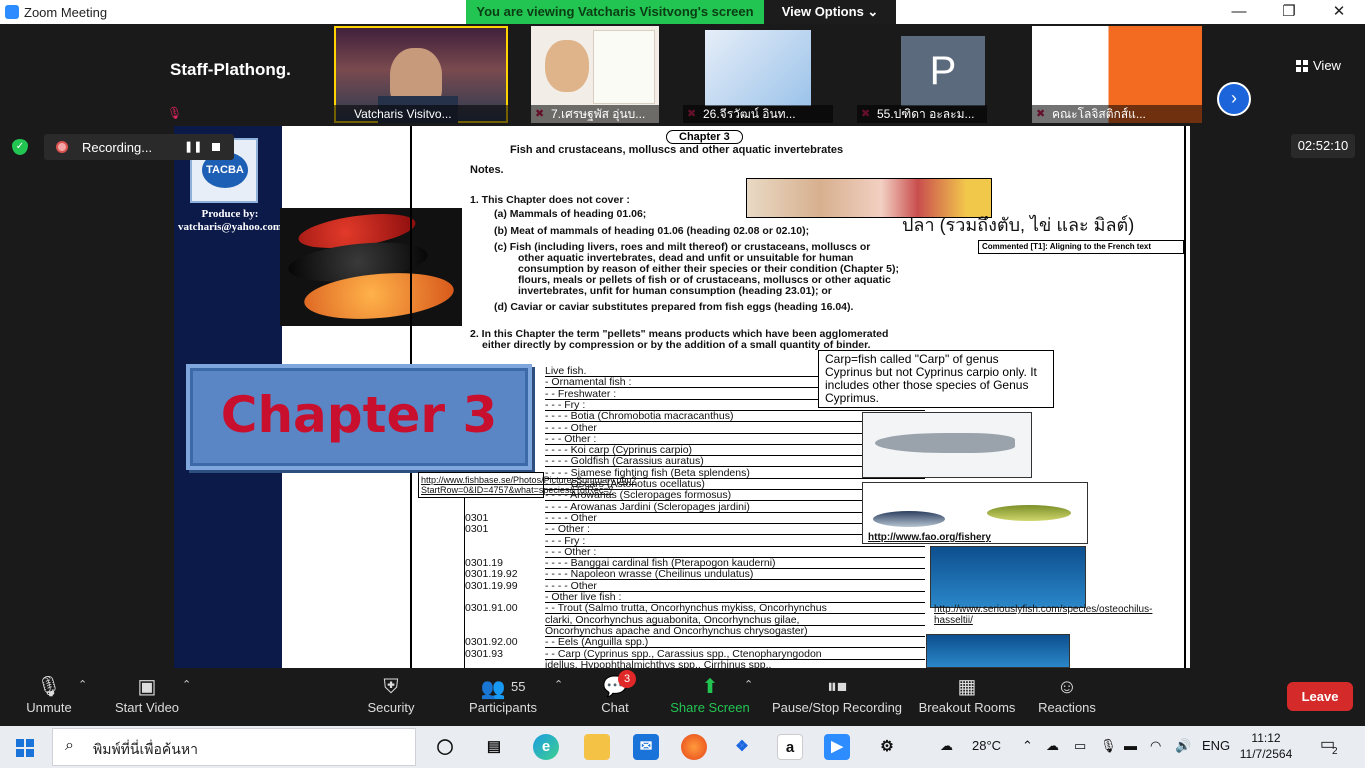 The image size is (1365, 768). What do you see at coordinates (518, 686) in the screenshot?
I see `participants-count: 55` at bounding box center [518, 686].